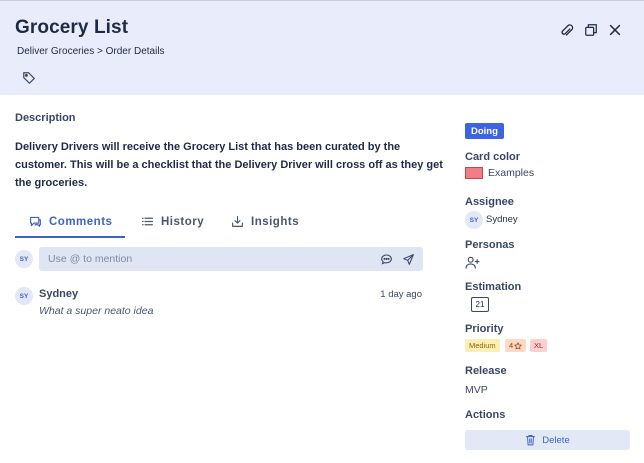 The image size is (644, 463). Describe the element at coordinates (531, 440) in the screenshot. I see `trash-icon` at that location.